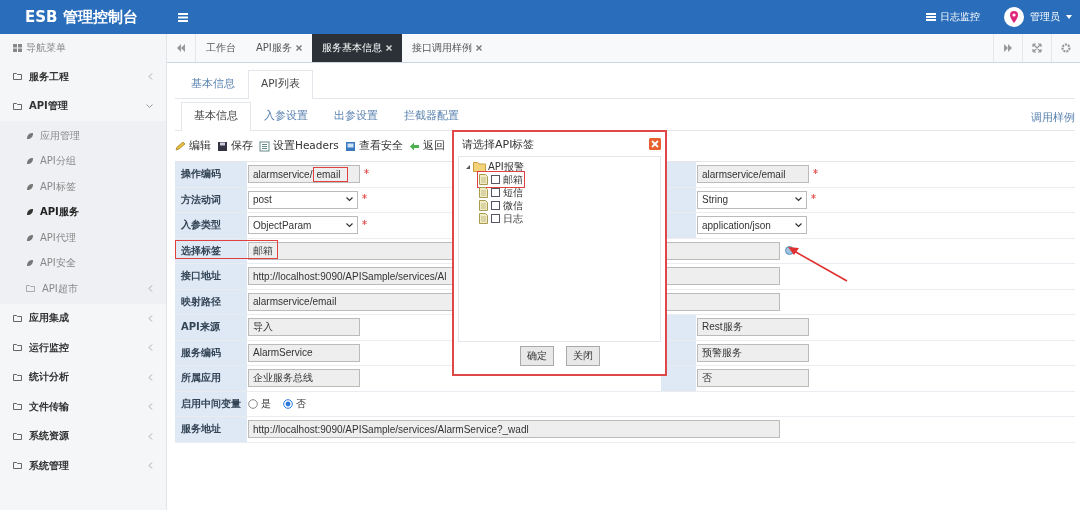 The image size is (1080, 510). Describe the element at coordinates (582, 356) in the screenshot. I see `dialog-button: 关闭` at that location.